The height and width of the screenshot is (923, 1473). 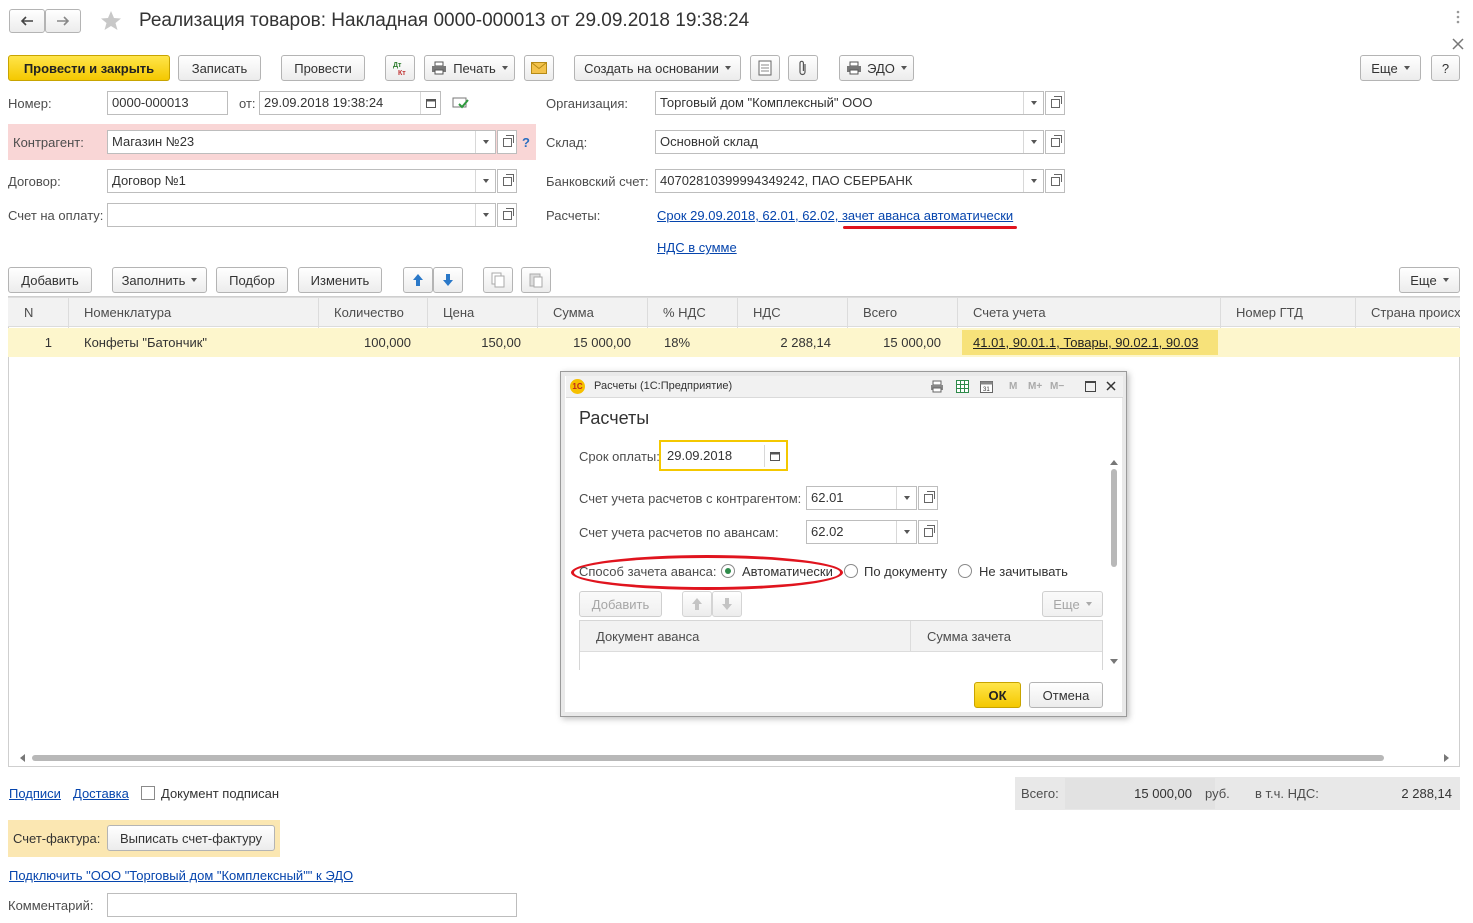 I want to click on add-row-button: Добавить, so click(x=50, y=280).